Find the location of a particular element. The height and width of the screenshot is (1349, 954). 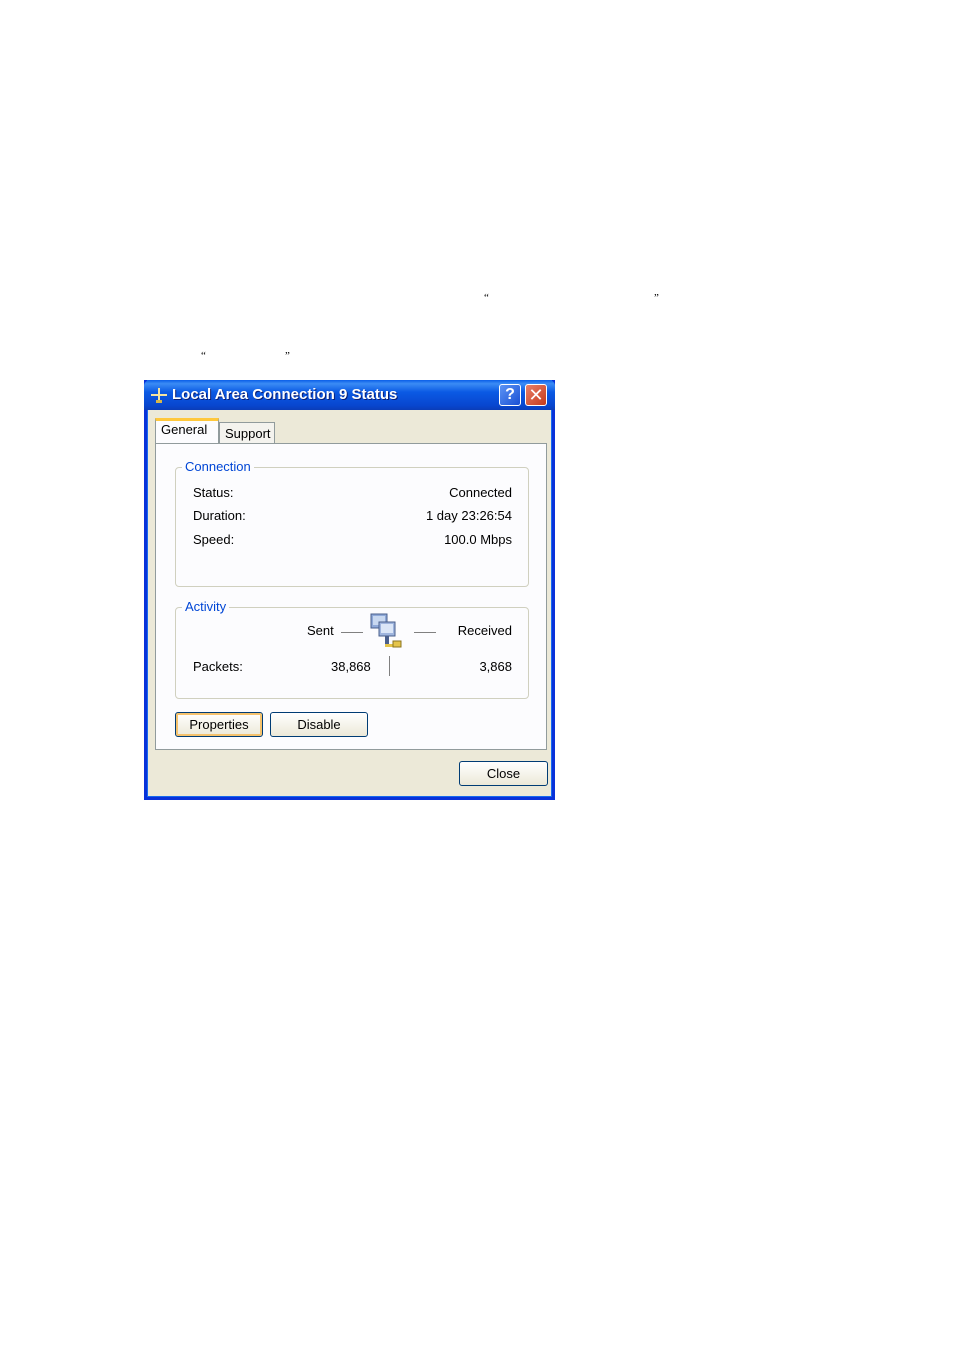

packets-sent-value: 38,868 is located at coordinates (351, 666).